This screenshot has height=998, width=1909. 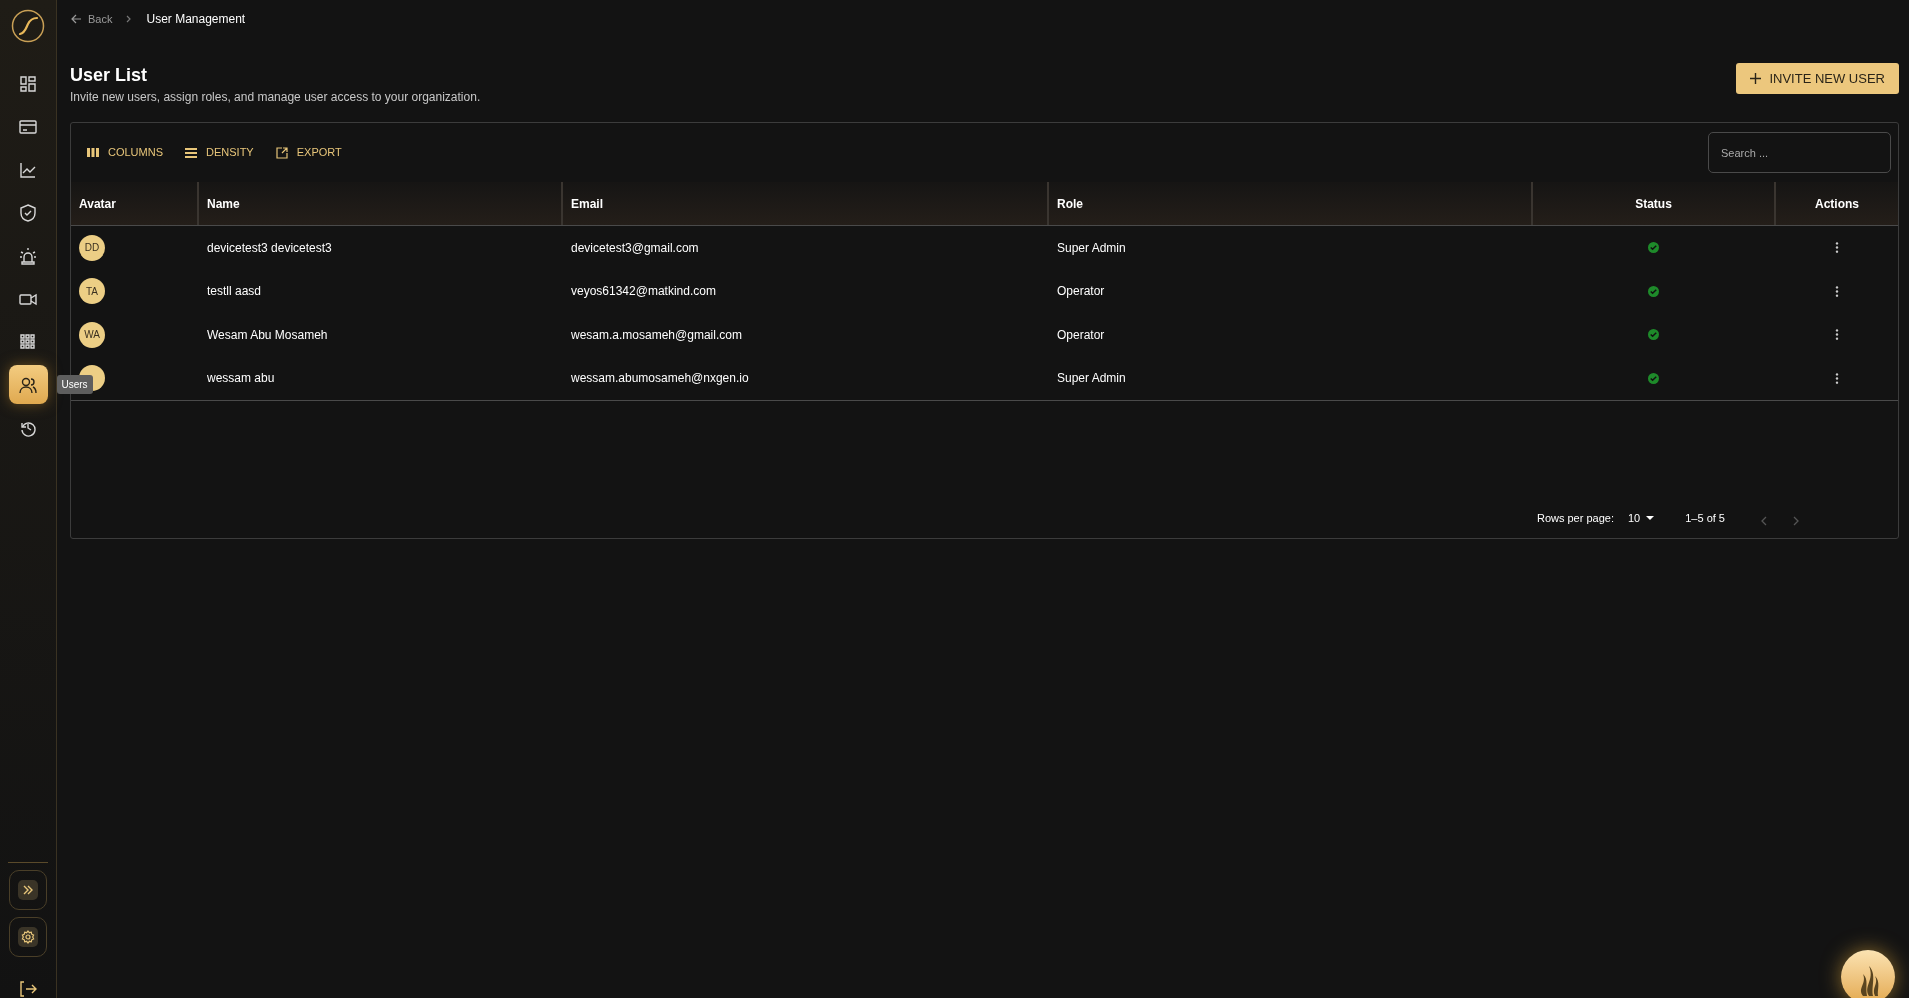 What do you see at coordinates (643, 292) in the screenshot?
I see `table-cell-text: veyos61342@matkind.com` at bounding box center [643, 292].